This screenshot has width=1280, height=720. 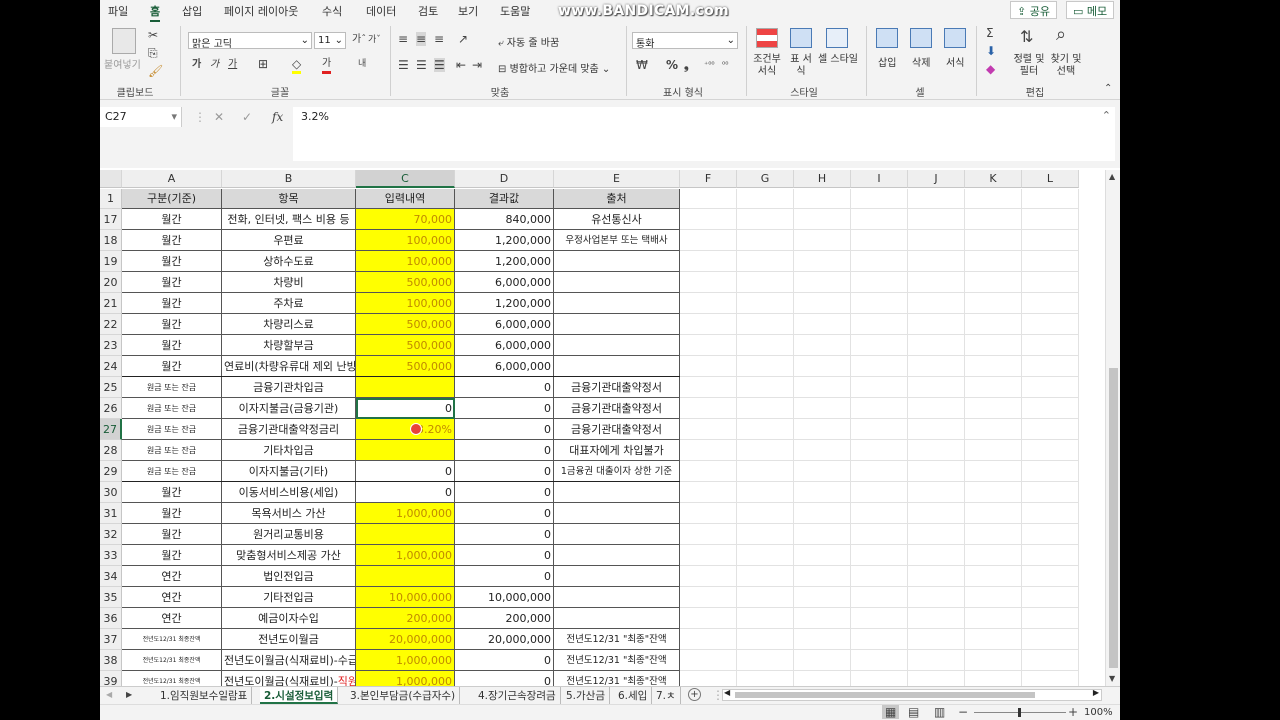 What do you see at coordinates (528, 41) in the screenshot?
I see `wrap-text-button: ⤶ 자동 줄 바꿈` at bounding box center [528, 41].